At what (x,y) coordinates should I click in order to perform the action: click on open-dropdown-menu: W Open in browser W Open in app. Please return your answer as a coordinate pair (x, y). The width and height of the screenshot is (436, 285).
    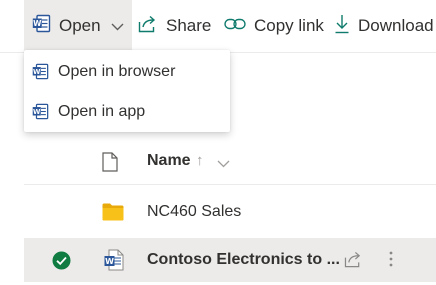
    Looking at the image, I should click on (127, 91).